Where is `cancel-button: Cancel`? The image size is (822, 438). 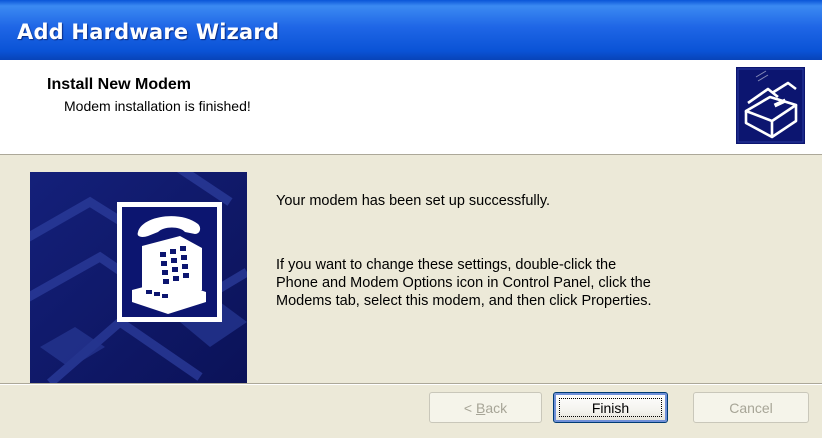
cancel-button: Cancel is located at coordinates (751, 407).